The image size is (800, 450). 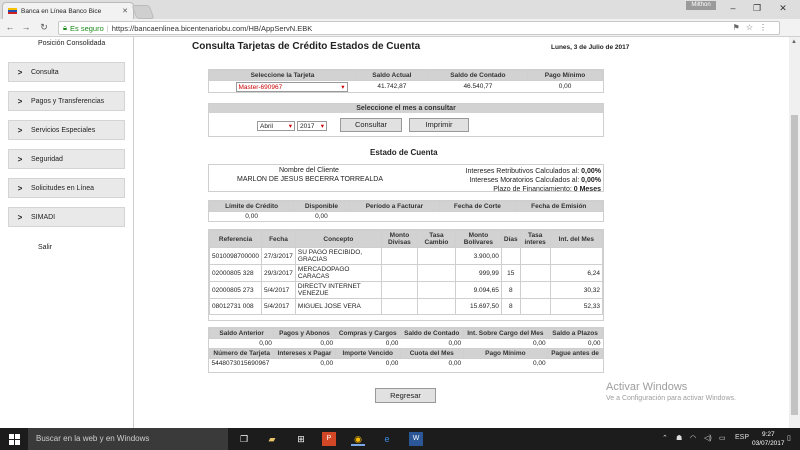 I want to click on powerpoint-icon: P, so click(x=329, y=439).